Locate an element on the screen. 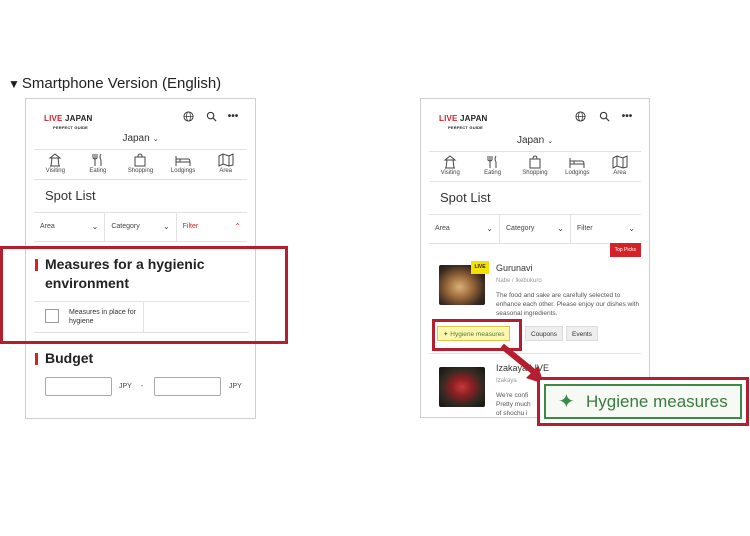 The image size is (750, 536). filter-filter: Filter ⌄ is located at coordinates (606, 229).